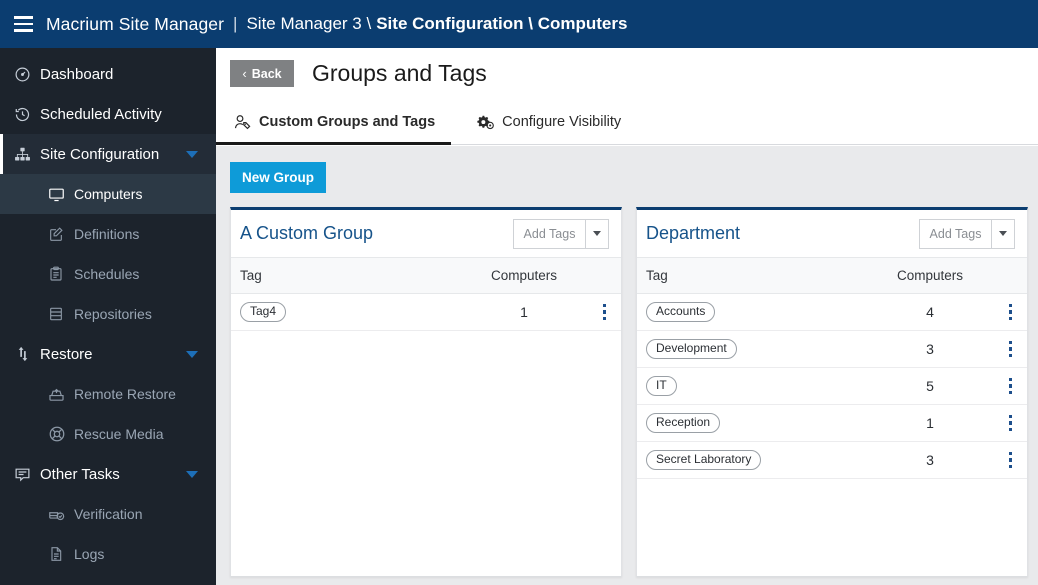 The width and height of the screenshot is (1038, 585). What do you see at coordinates (307, 233) in the screenshot?
I see `group-title: A Custom Group` at bounding box center [307, 233].